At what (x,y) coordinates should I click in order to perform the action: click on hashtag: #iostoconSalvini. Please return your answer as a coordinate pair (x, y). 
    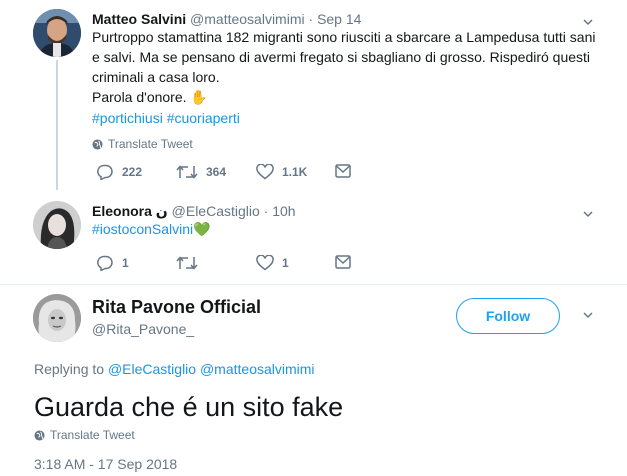
    Looking at the image, I should click on (142, 229).